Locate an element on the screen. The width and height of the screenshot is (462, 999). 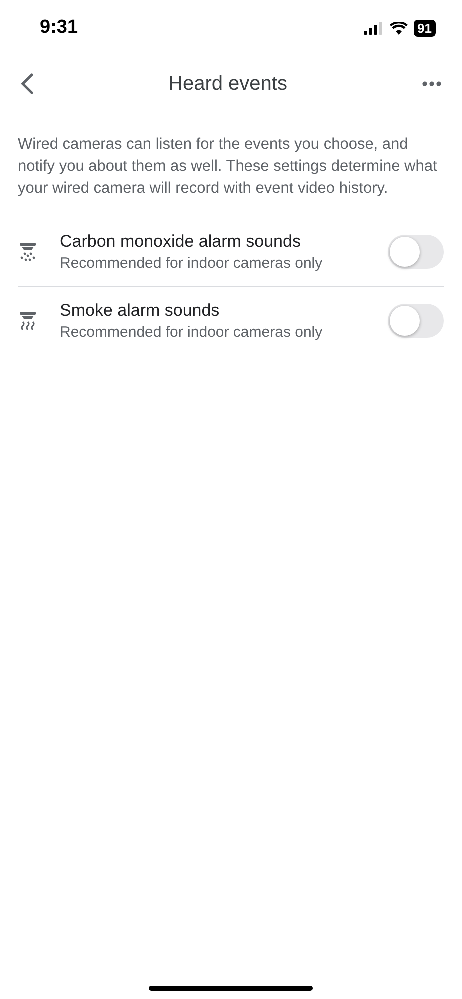
page-title: Heard events is located at coordinates (228, 84).